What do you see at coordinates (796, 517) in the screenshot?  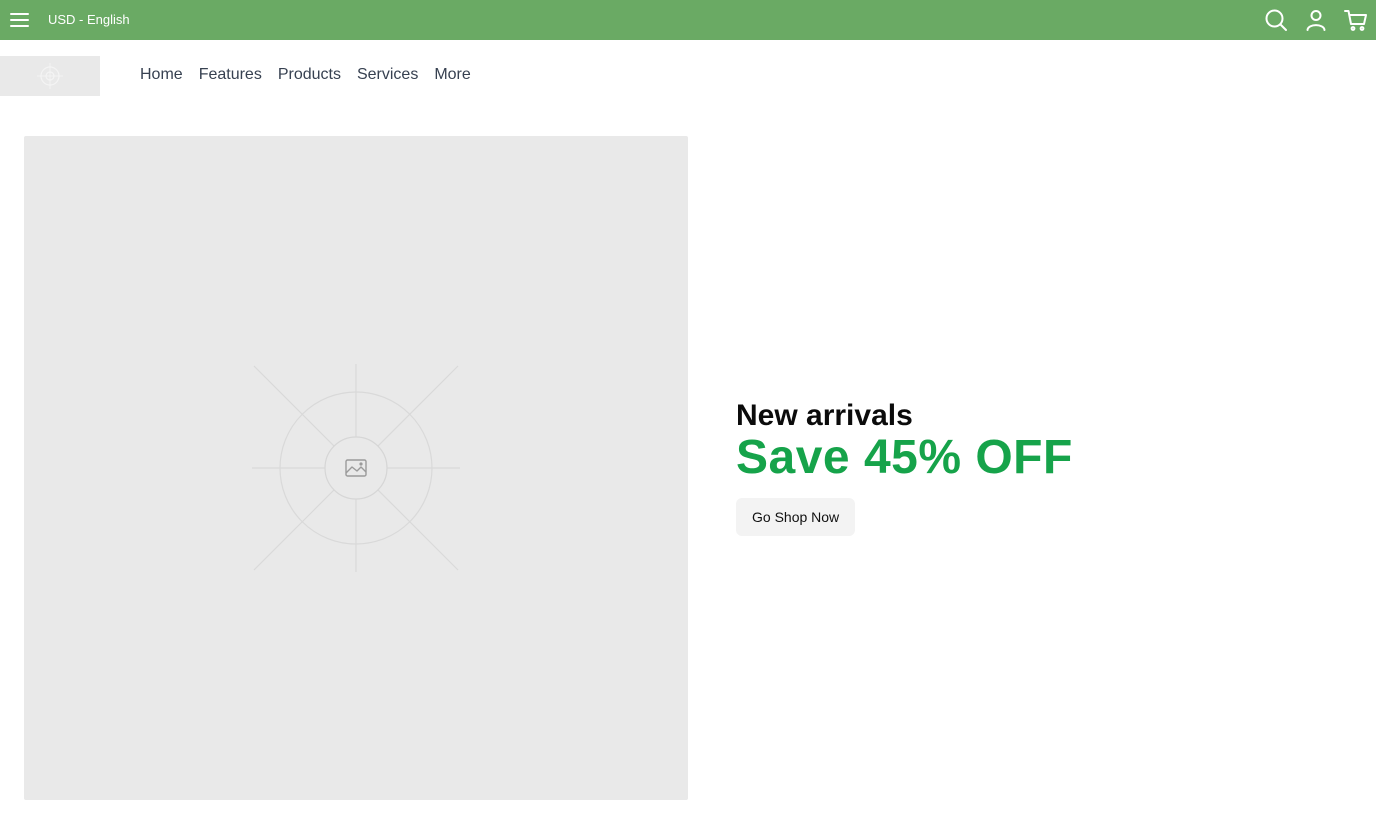 I see `shop-now-button: Go Shop Now` at bounding box center [796, 517].